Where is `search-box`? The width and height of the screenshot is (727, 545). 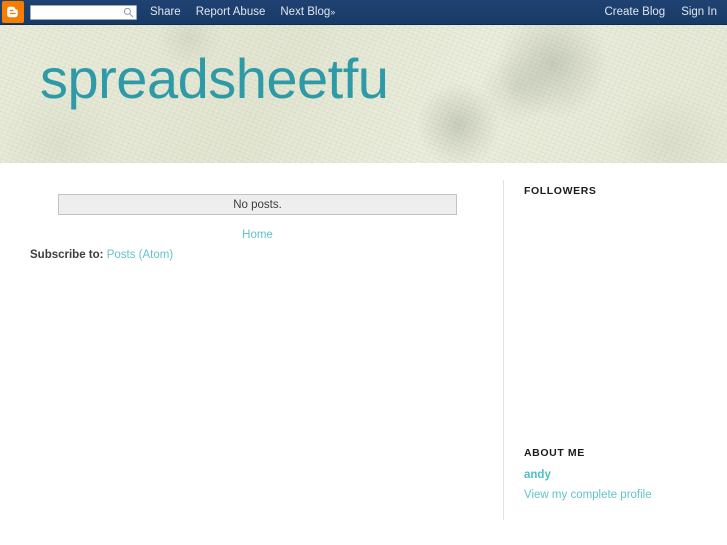
search-box is located at coordinates (83, 12).